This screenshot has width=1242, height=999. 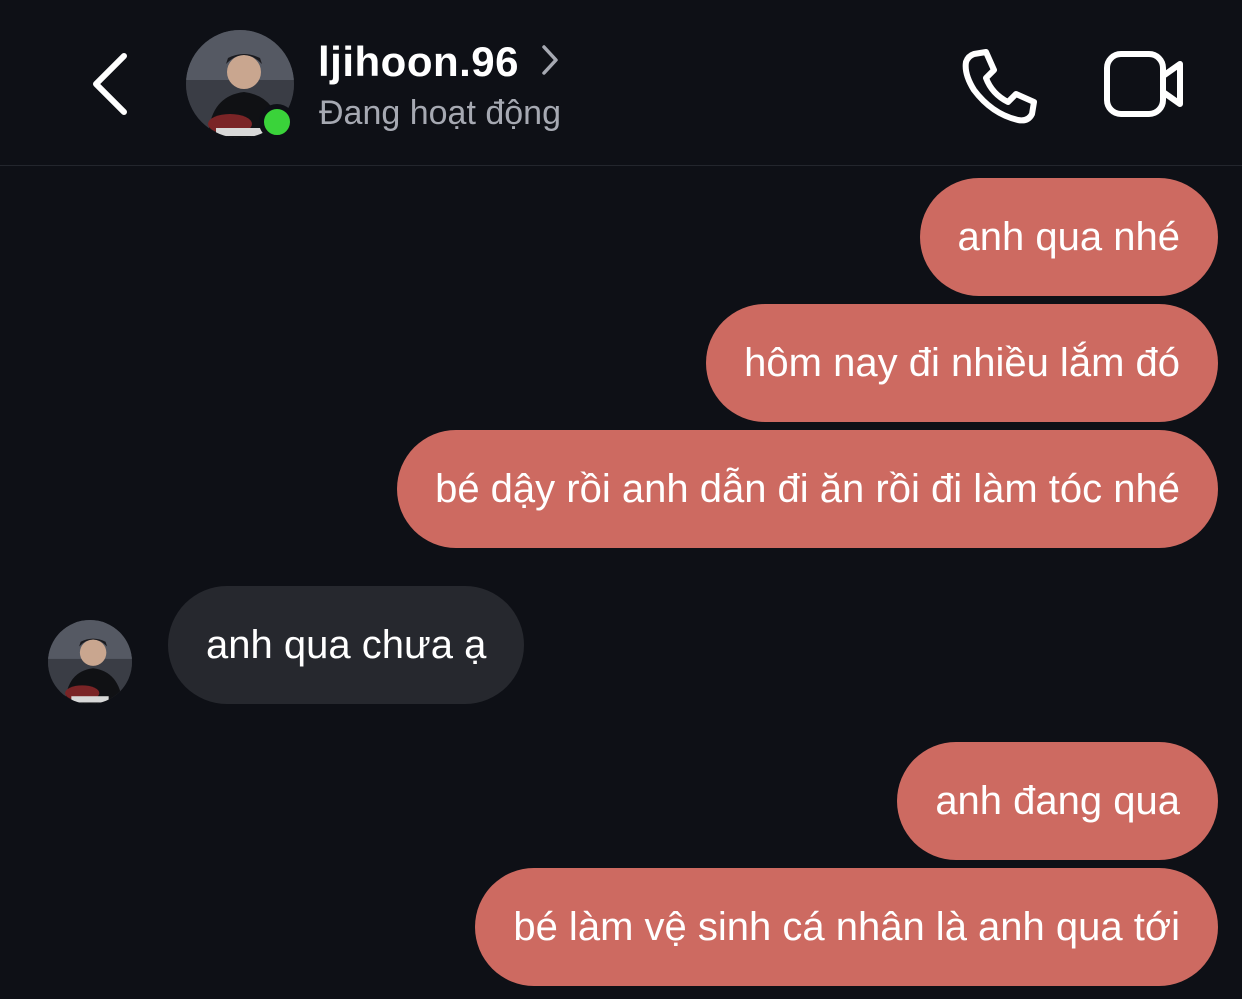 I want to click on video-camera-icon, so click(x=1143, y=84).